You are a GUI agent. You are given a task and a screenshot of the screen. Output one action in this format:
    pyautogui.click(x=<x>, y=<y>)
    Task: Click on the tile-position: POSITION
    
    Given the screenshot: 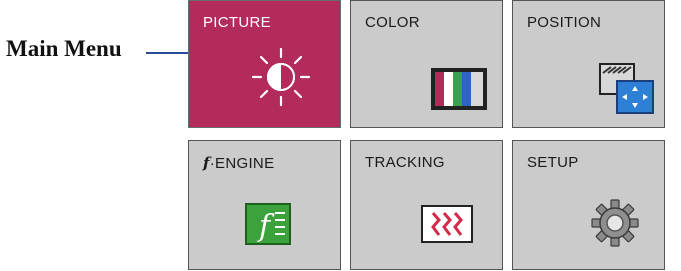 What is the action you would take?
    pyautogui.click(x=588, y=64)
    